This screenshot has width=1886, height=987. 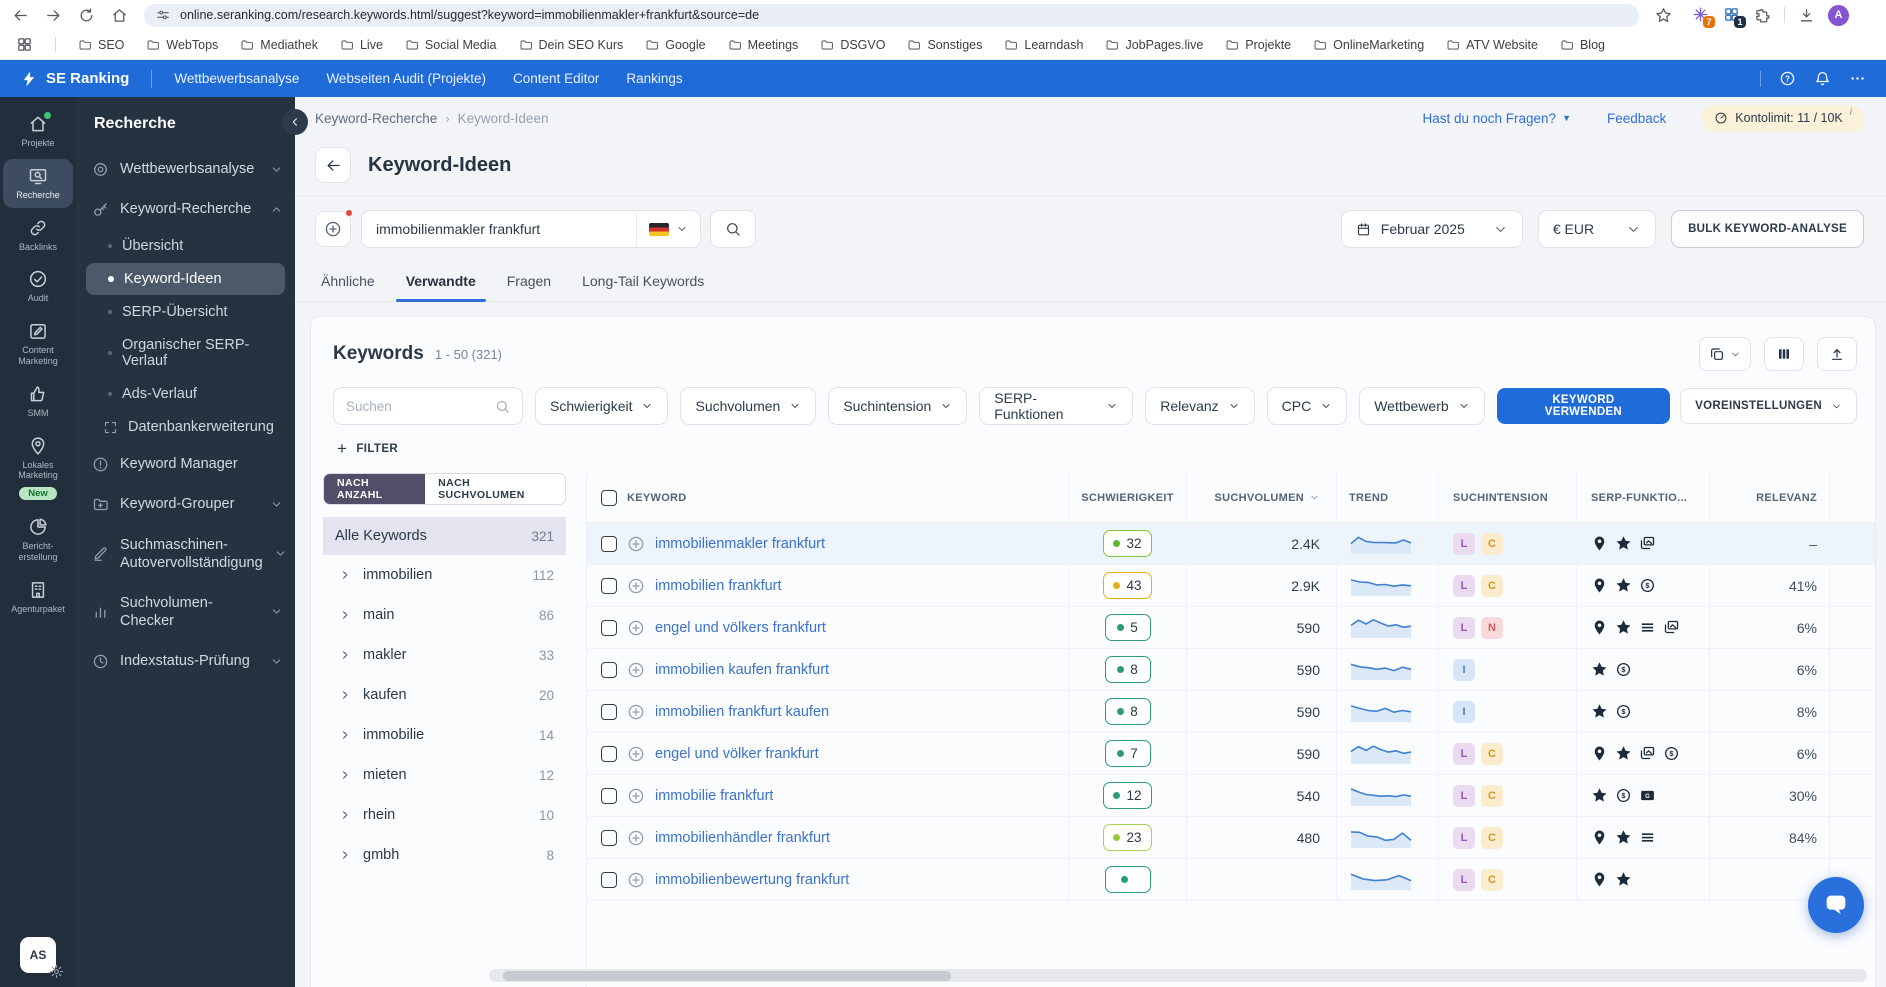 What do you see at coordinates (185, 554) in the screenshot?
I see `sidebar-item-suchmaschinen-autovervollst-ndigung: Suchmaschinen-Autovervollständigung` at bounding box center [185, 554].